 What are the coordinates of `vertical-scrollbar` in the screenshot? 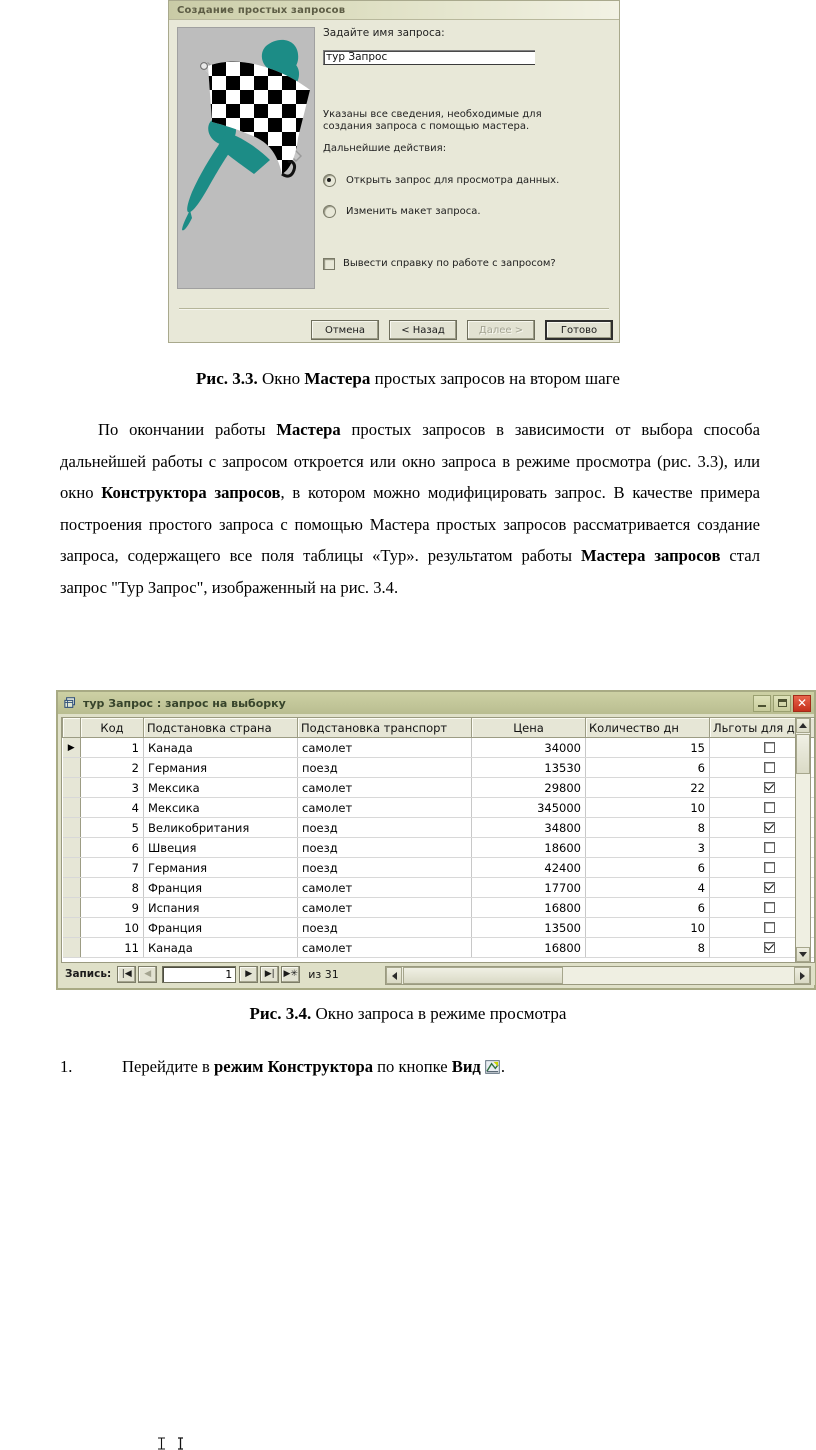 It's located at (803, 840).